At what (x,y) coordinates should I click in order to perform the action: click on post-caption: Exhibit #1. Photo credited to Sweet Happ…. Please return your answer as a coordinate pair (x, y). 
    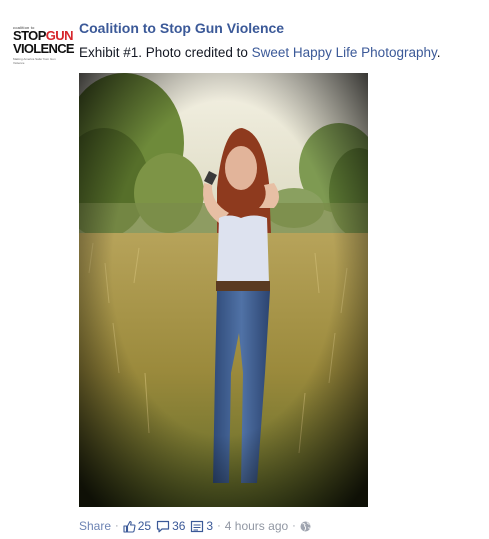
    Looking at the image, I should click on (260, 52).